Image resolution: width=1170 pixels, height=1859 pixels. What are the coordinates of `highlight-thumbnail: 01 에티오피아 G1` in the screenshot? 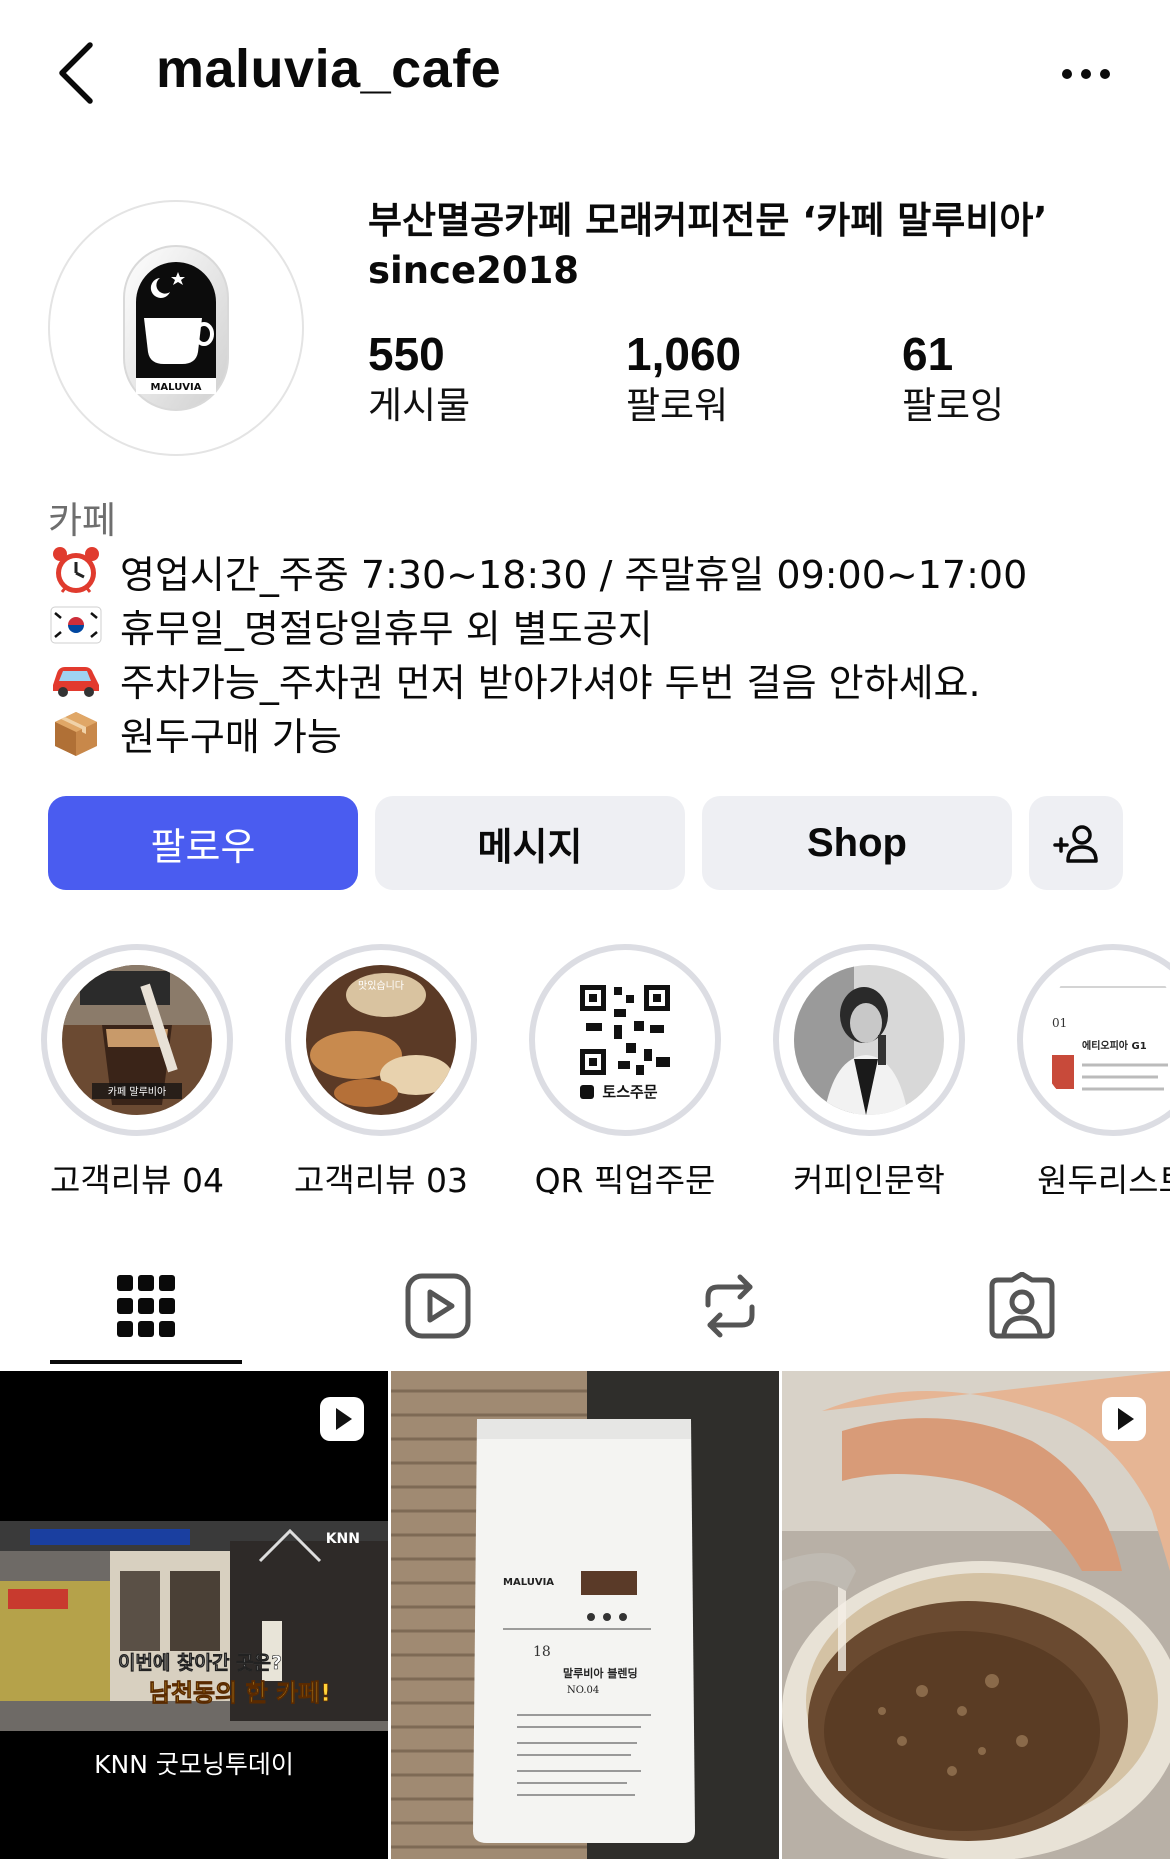 It's located at (1104, 1040).